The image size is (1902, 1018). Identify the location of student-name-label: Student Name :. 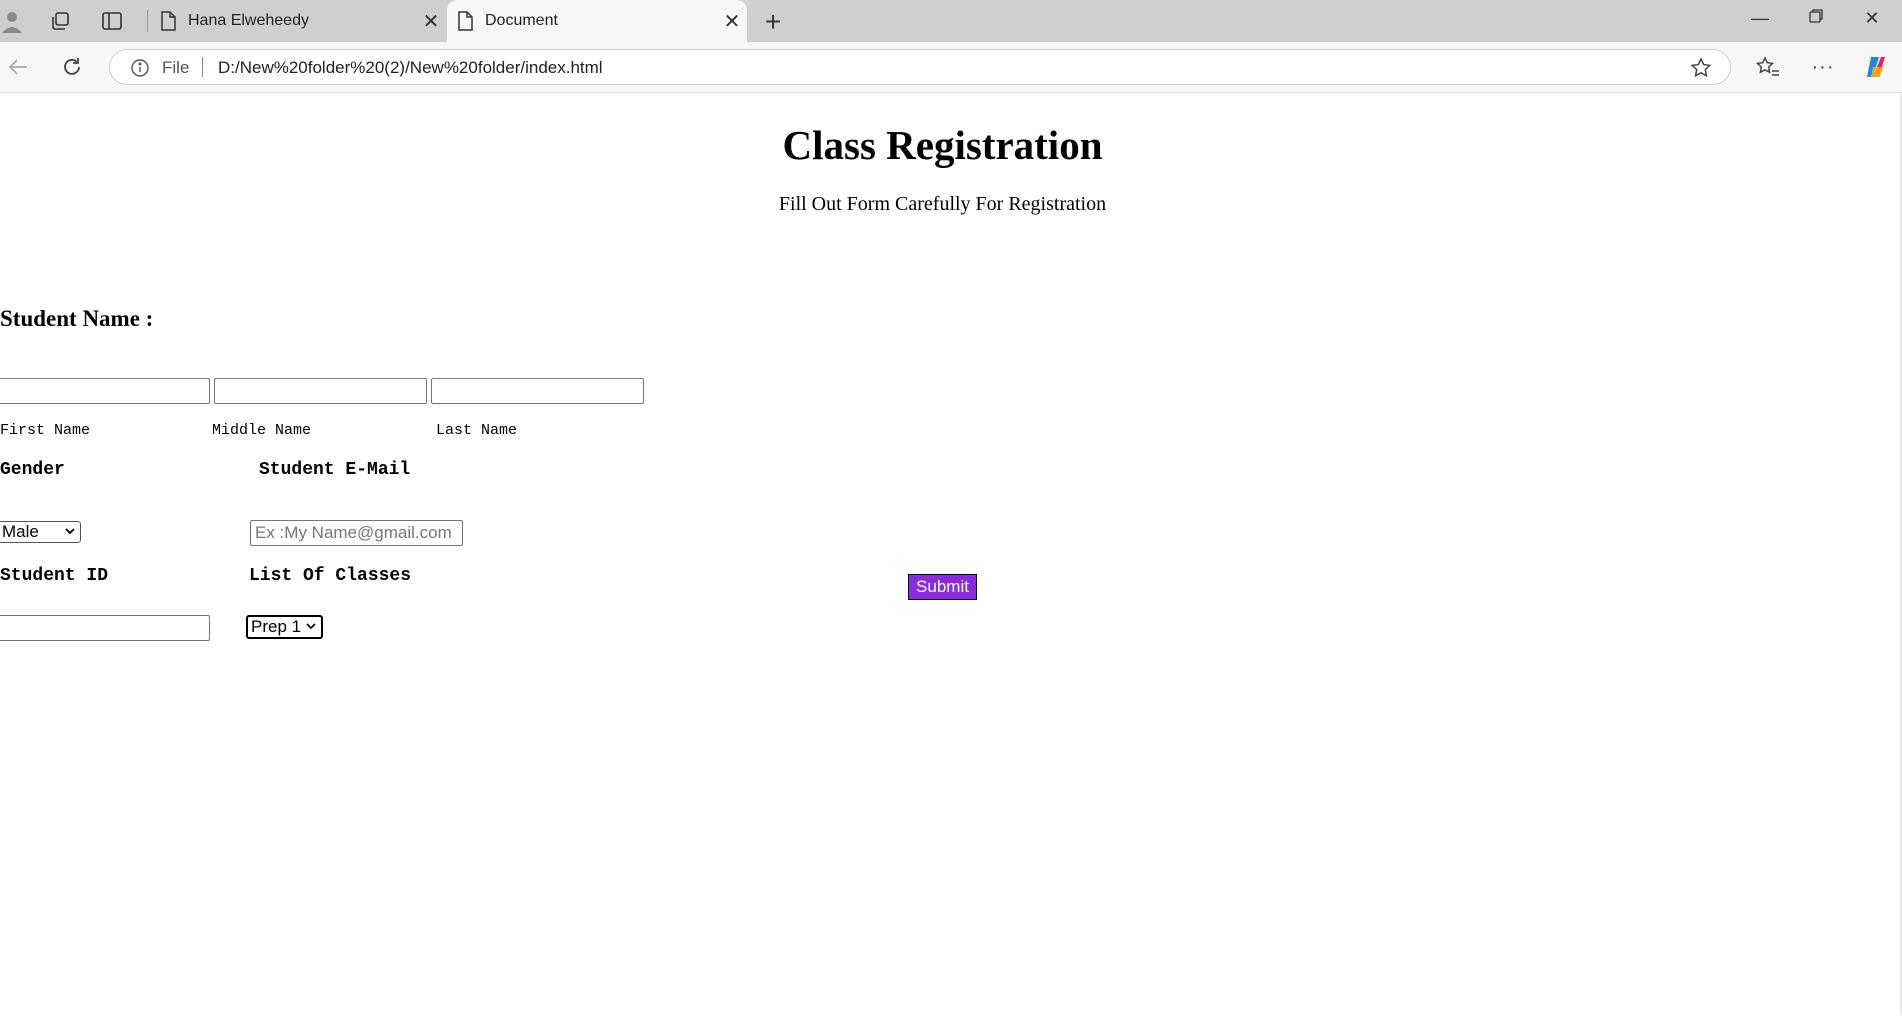
(77, 318).